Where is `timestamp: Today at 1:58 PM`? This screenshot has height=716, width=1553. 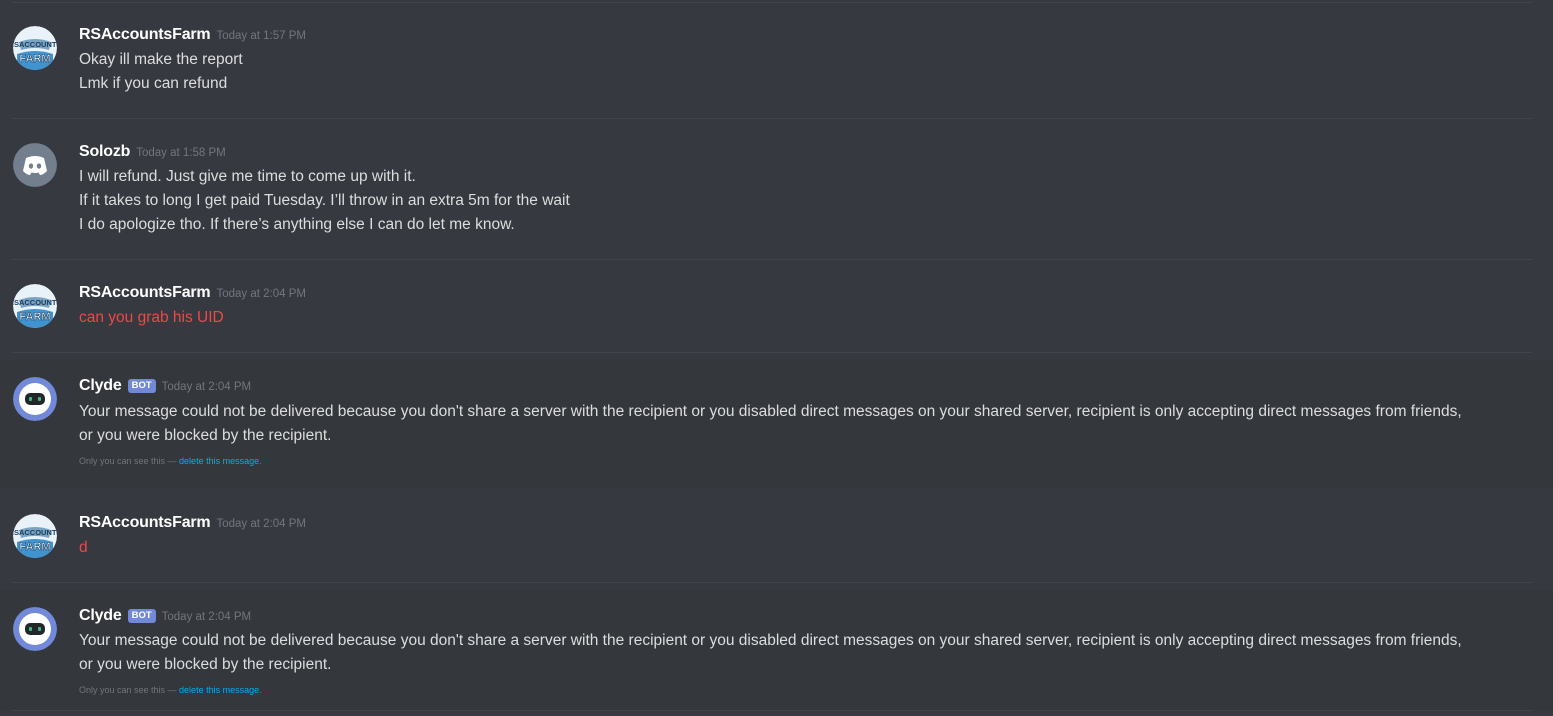 timestamp: Today at 1:58 PM is located at coordinates (181, 153).